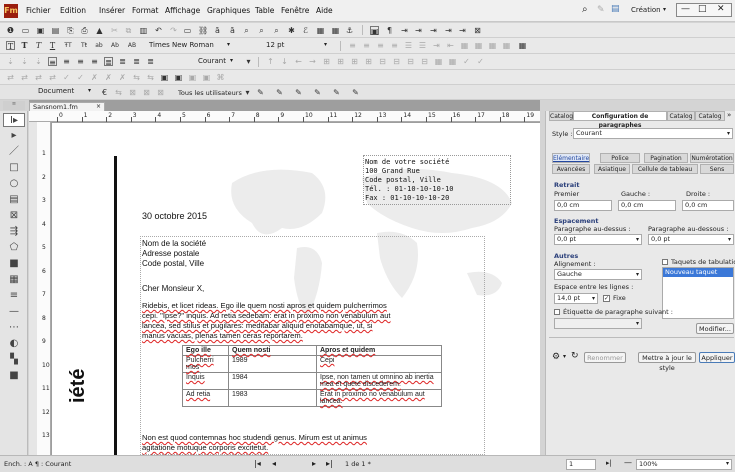 This screenshot has width=735, height=472. What do you see at coordinates (14, 232) in the screenshot?
I see `flow-tool-icon: ⇶` at bounding box center [14, 232].